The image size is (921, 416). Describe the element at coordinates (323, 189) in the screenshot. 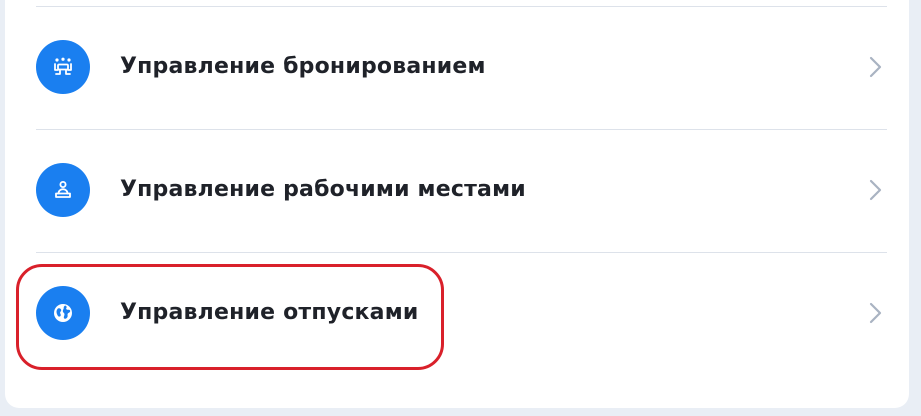

I see `menu-item-label: Управление рабочими местами` at that location.